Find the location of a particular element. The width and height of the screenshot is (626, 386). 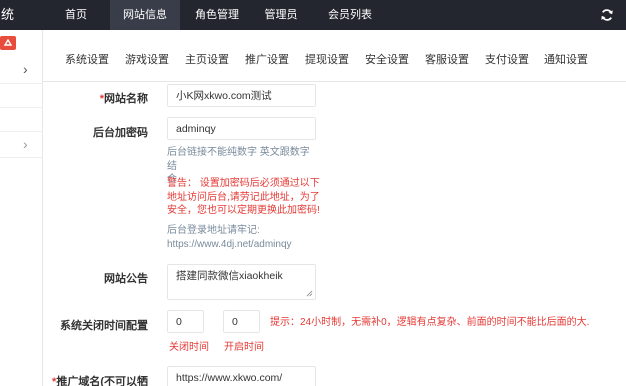

tab-promotion-settings: 推广设置 is located at coordinates (267, 59).